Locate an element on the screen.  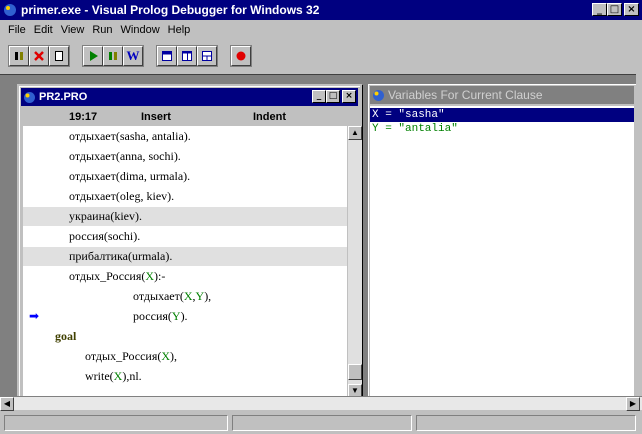
scroll-up-button: ▲ is located at coordinates (355, 133).